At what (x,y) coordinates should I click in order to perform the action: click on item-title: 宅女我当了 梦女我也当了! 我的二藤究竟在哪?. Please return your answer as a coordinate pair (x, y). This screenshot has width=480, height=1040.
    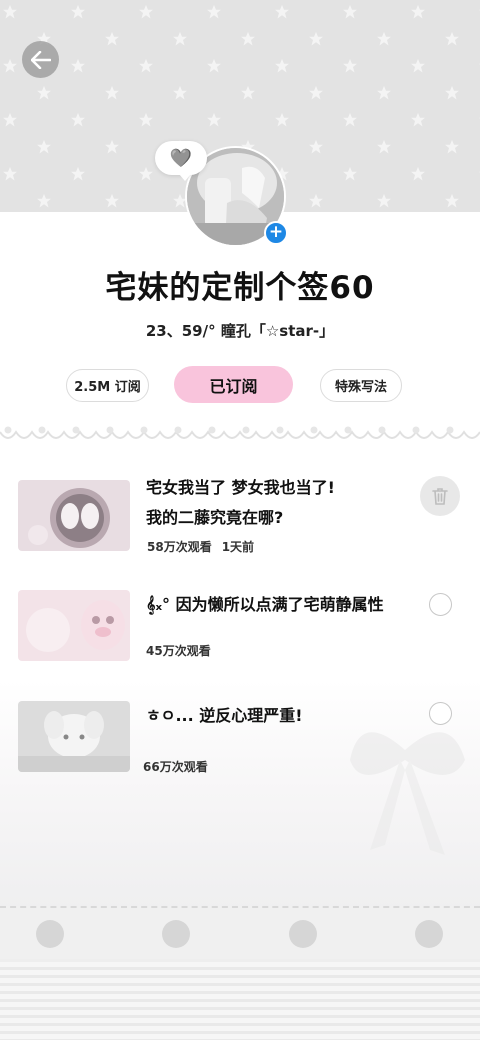
    Looking at the image, I should click on (240, 503).